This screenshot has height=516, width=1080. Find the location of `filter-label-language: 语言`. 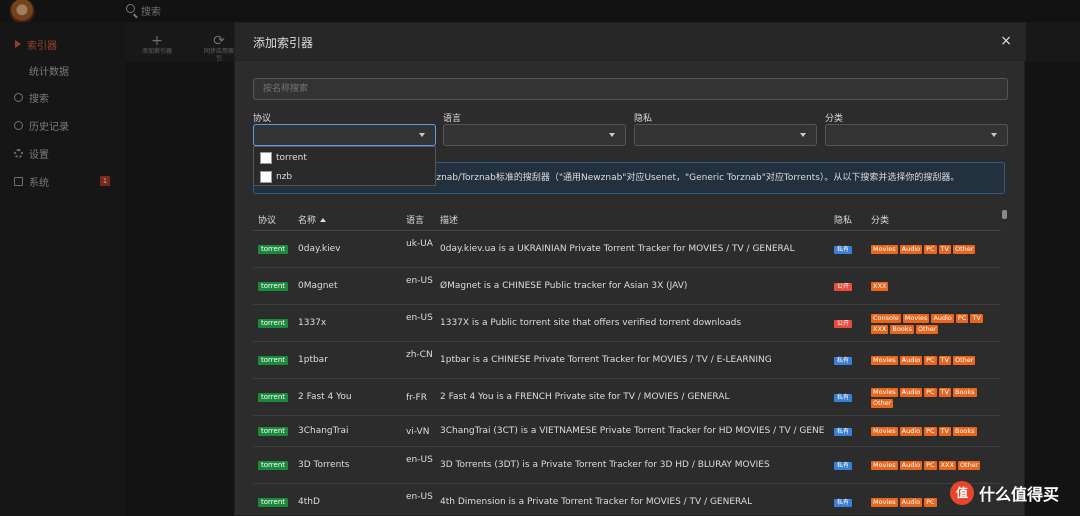

filter-label-language: 语言 is located at coordinates (452, 119).